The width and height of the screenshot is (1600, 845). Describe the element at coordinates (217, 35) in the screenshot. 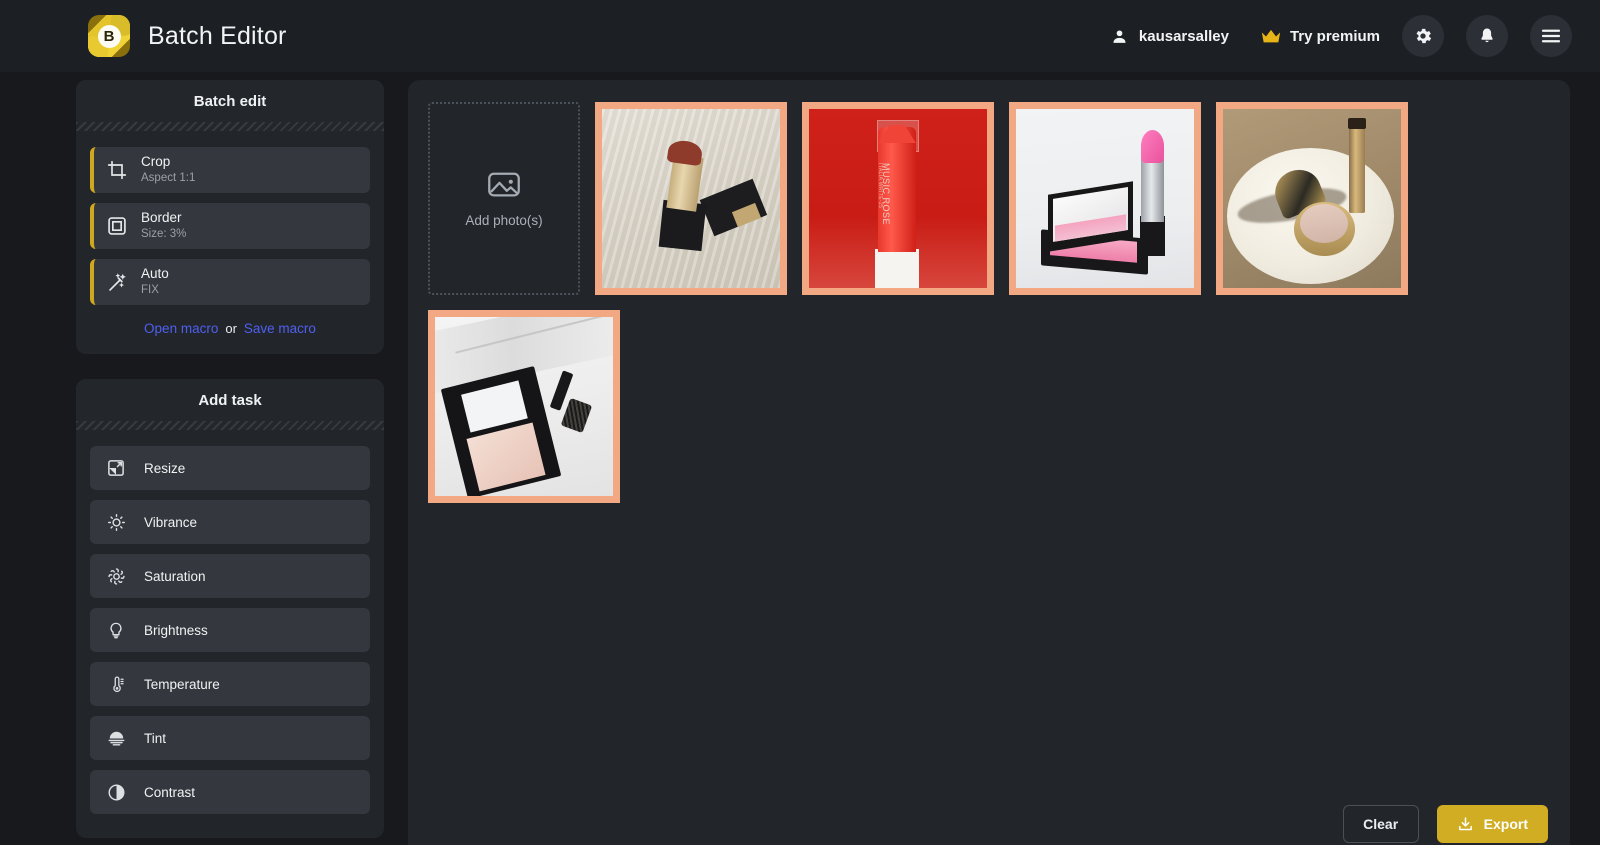

I see `page-title: Batch Editor` at that location.